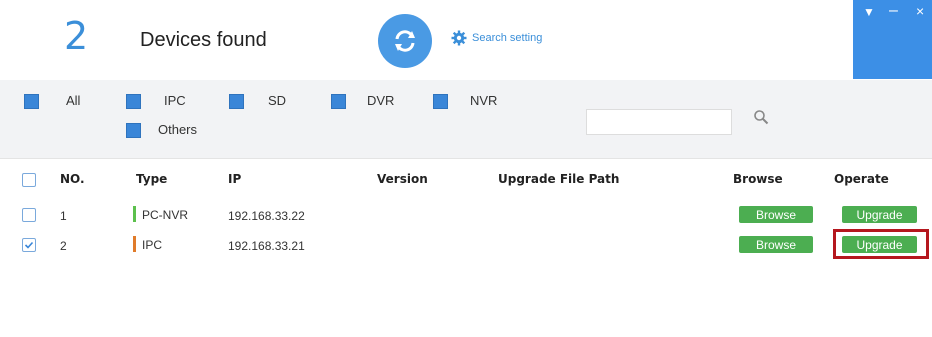 The image size is (932, 337). Describe the element at coordinates (892, 39) in the screenshot. I see `window-controls: ▼ – ×` at that location.